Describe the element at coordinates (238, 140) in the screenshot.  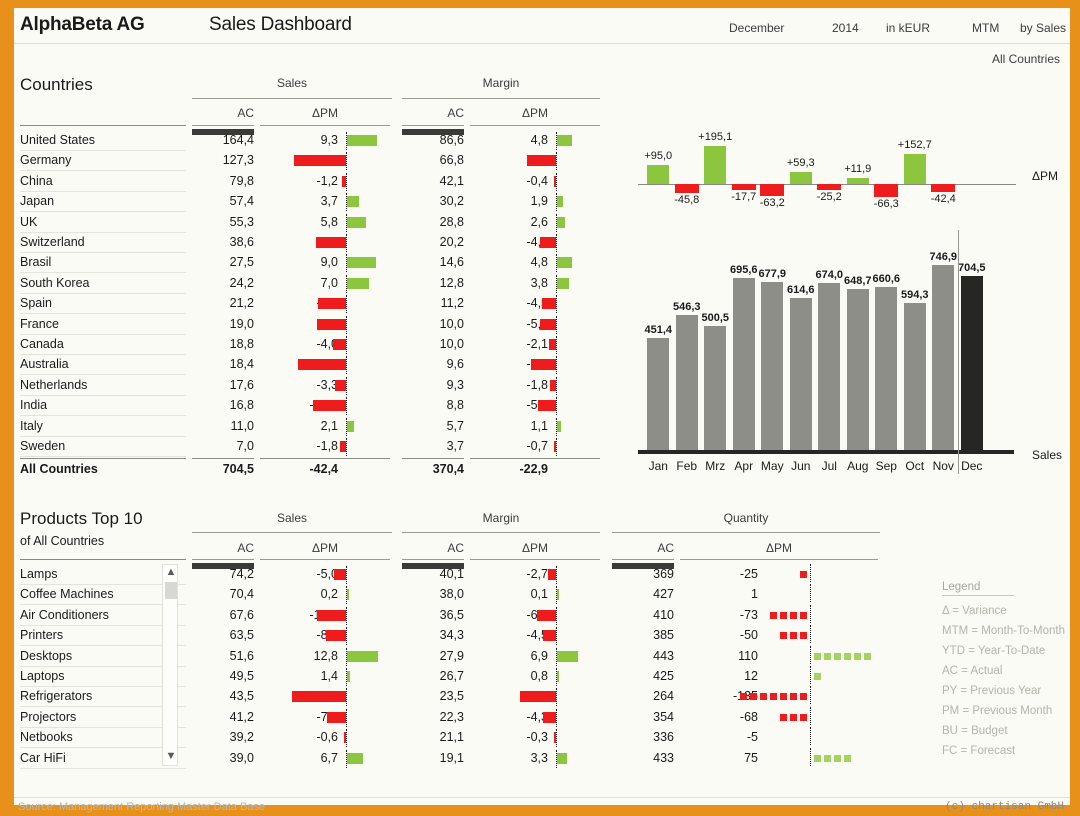
I see `country-sales-ac: 164,4` at that location.